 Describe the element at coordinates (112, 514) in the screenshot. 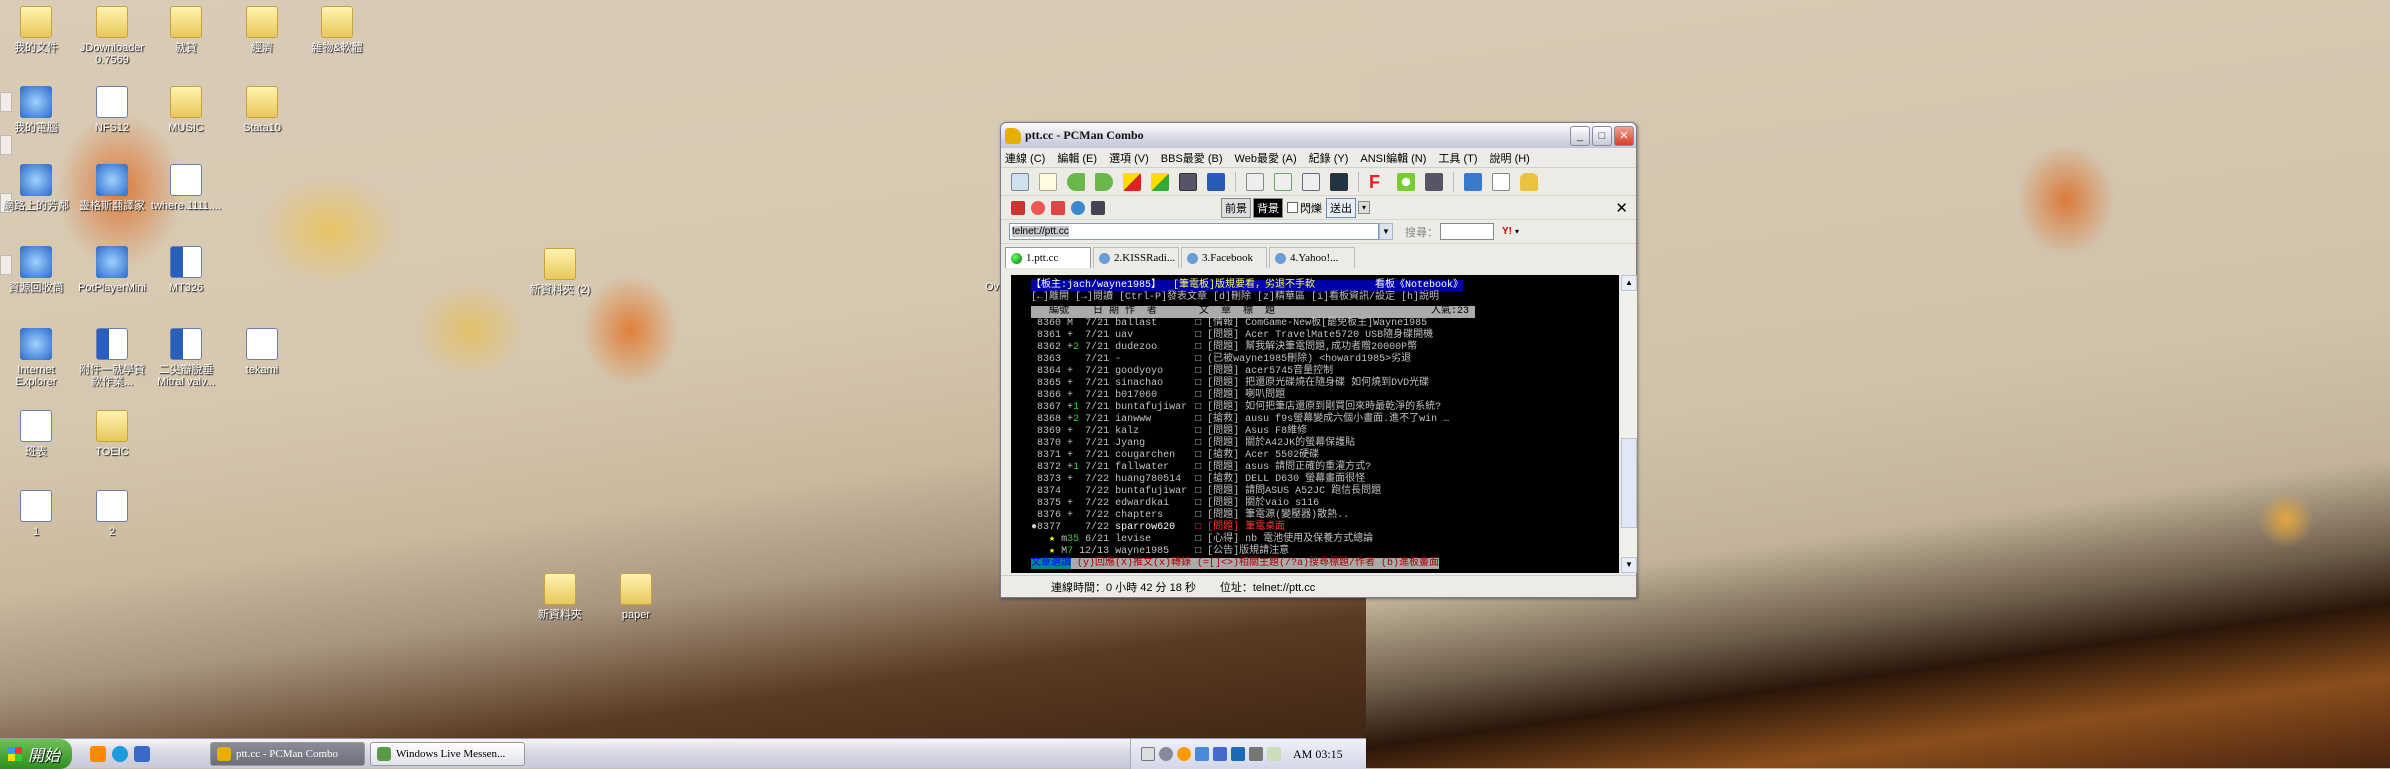

I see `desktop-icon: 2` at that location.